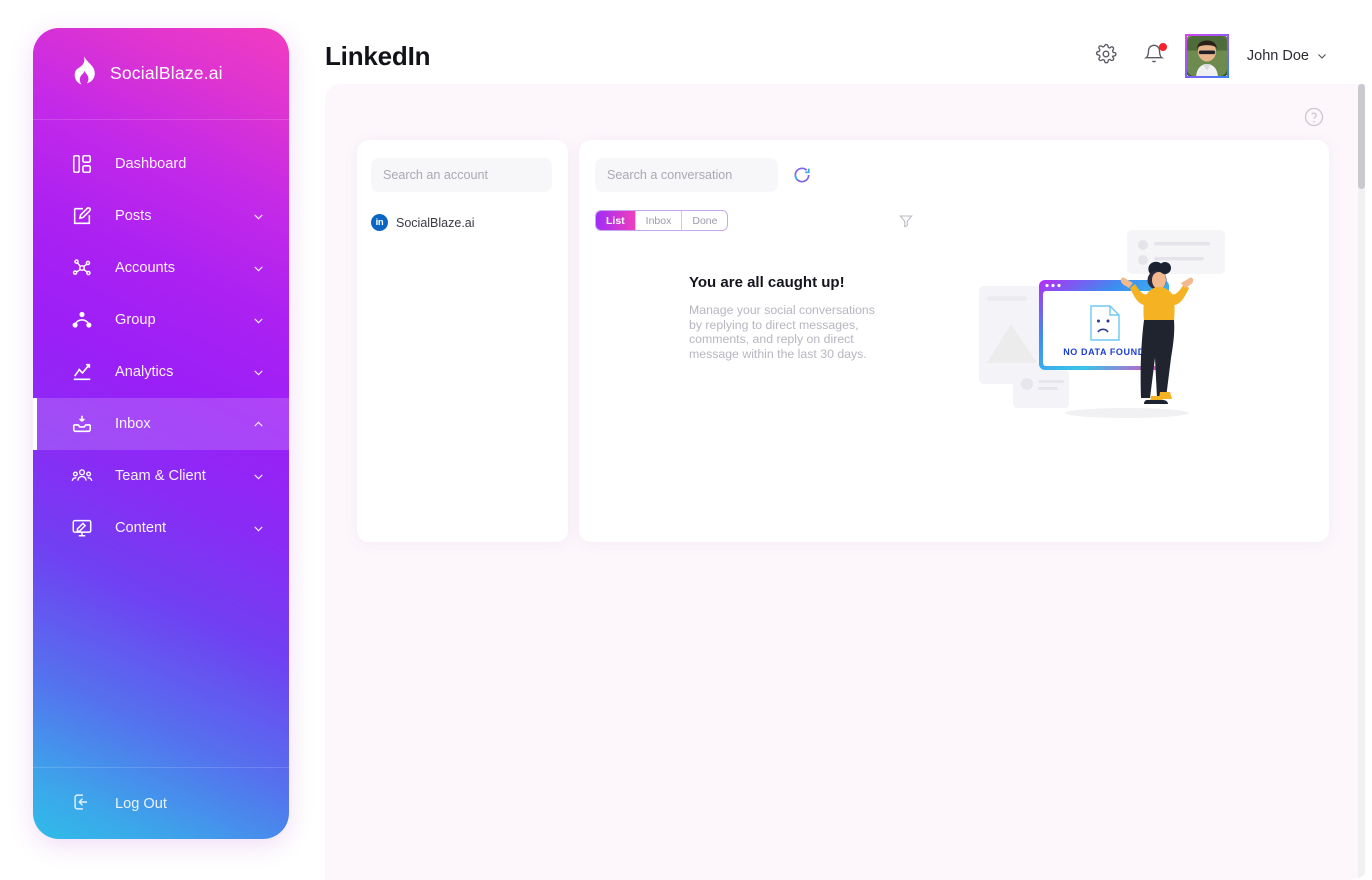 Image resolution: width=1372 pixels, height=880 pixels. I want to click on illustration-label: NO DATA FOUND, so click(1104, 352).